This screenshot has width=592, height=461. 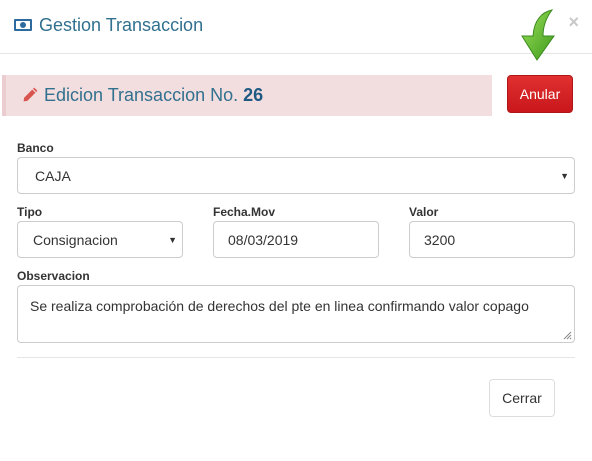 What do you see at coordinates (296, 357) in the screenshot?
I see `footer-divider` at bounding box center [296, 357].